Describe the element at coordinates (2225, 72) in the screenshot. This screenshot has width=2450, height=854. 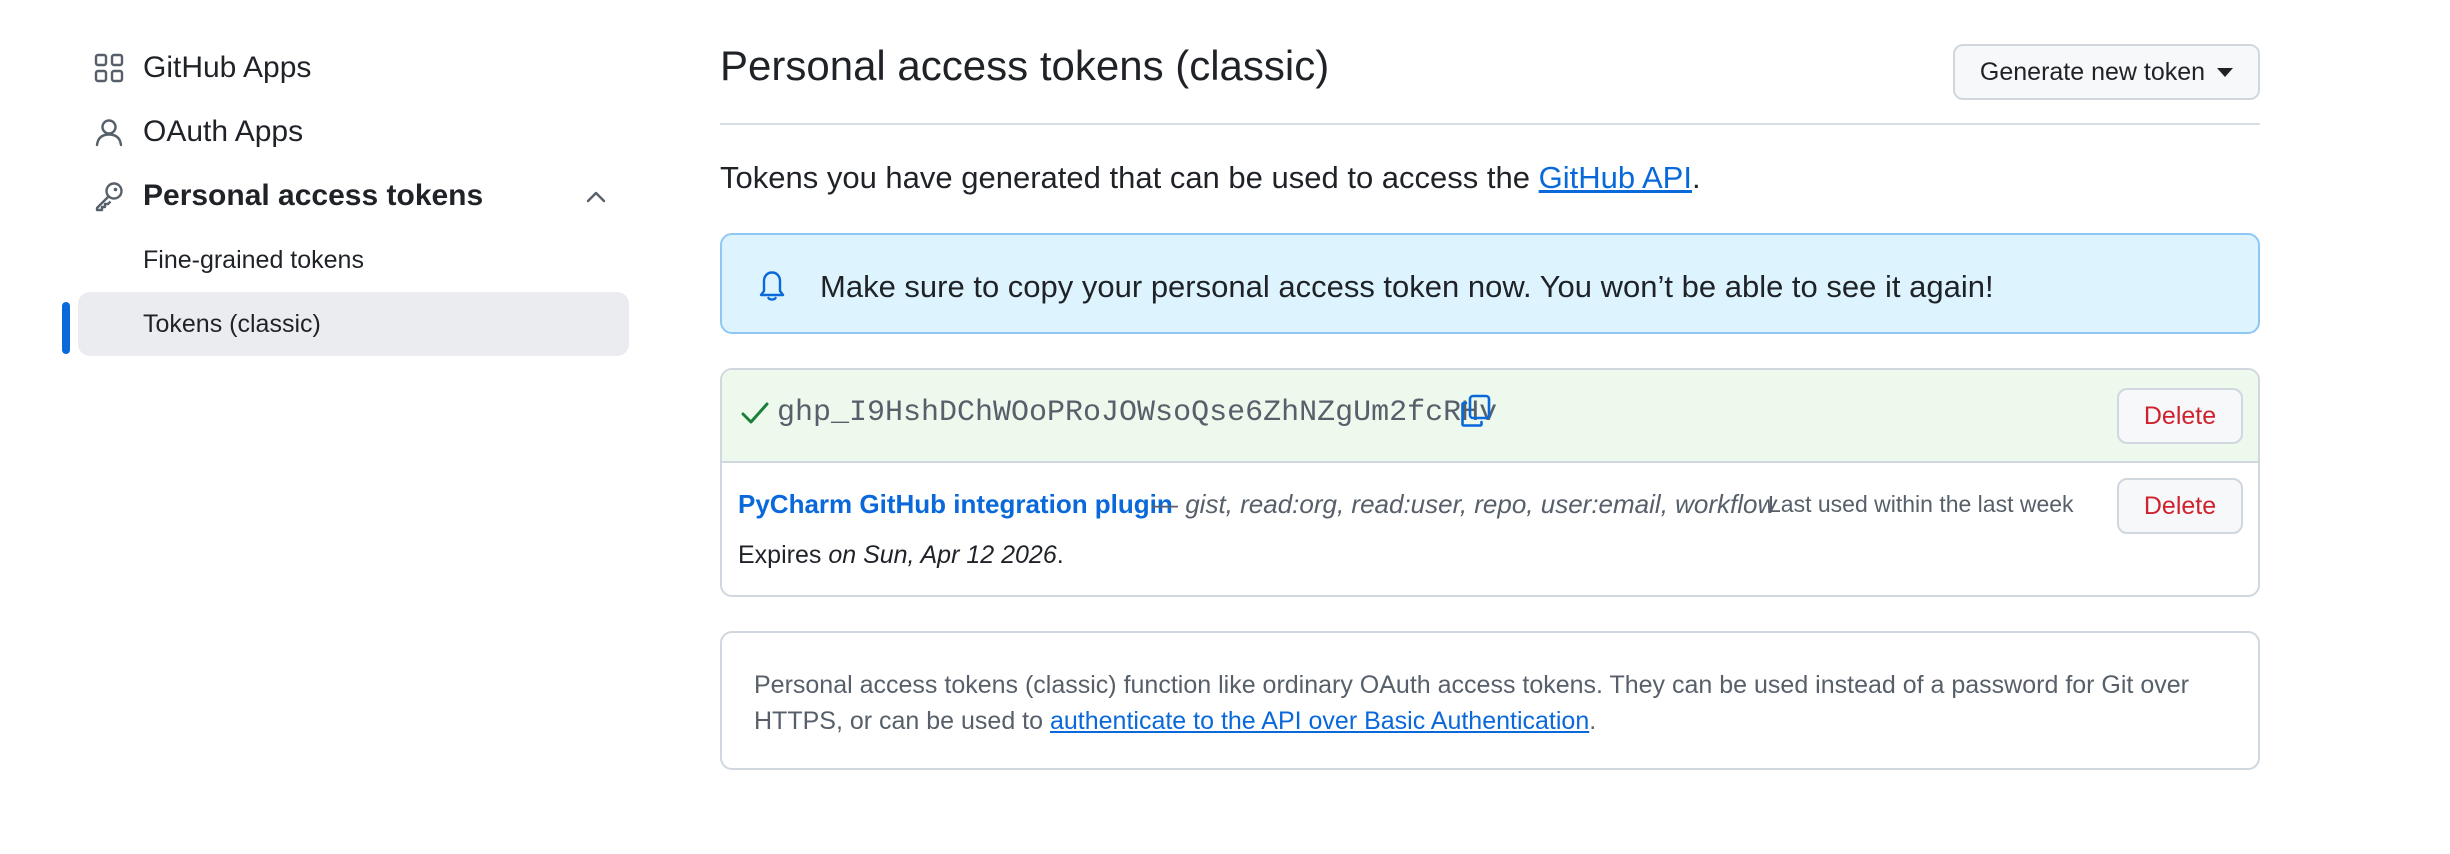
I see `caret-down-icon` at that location.